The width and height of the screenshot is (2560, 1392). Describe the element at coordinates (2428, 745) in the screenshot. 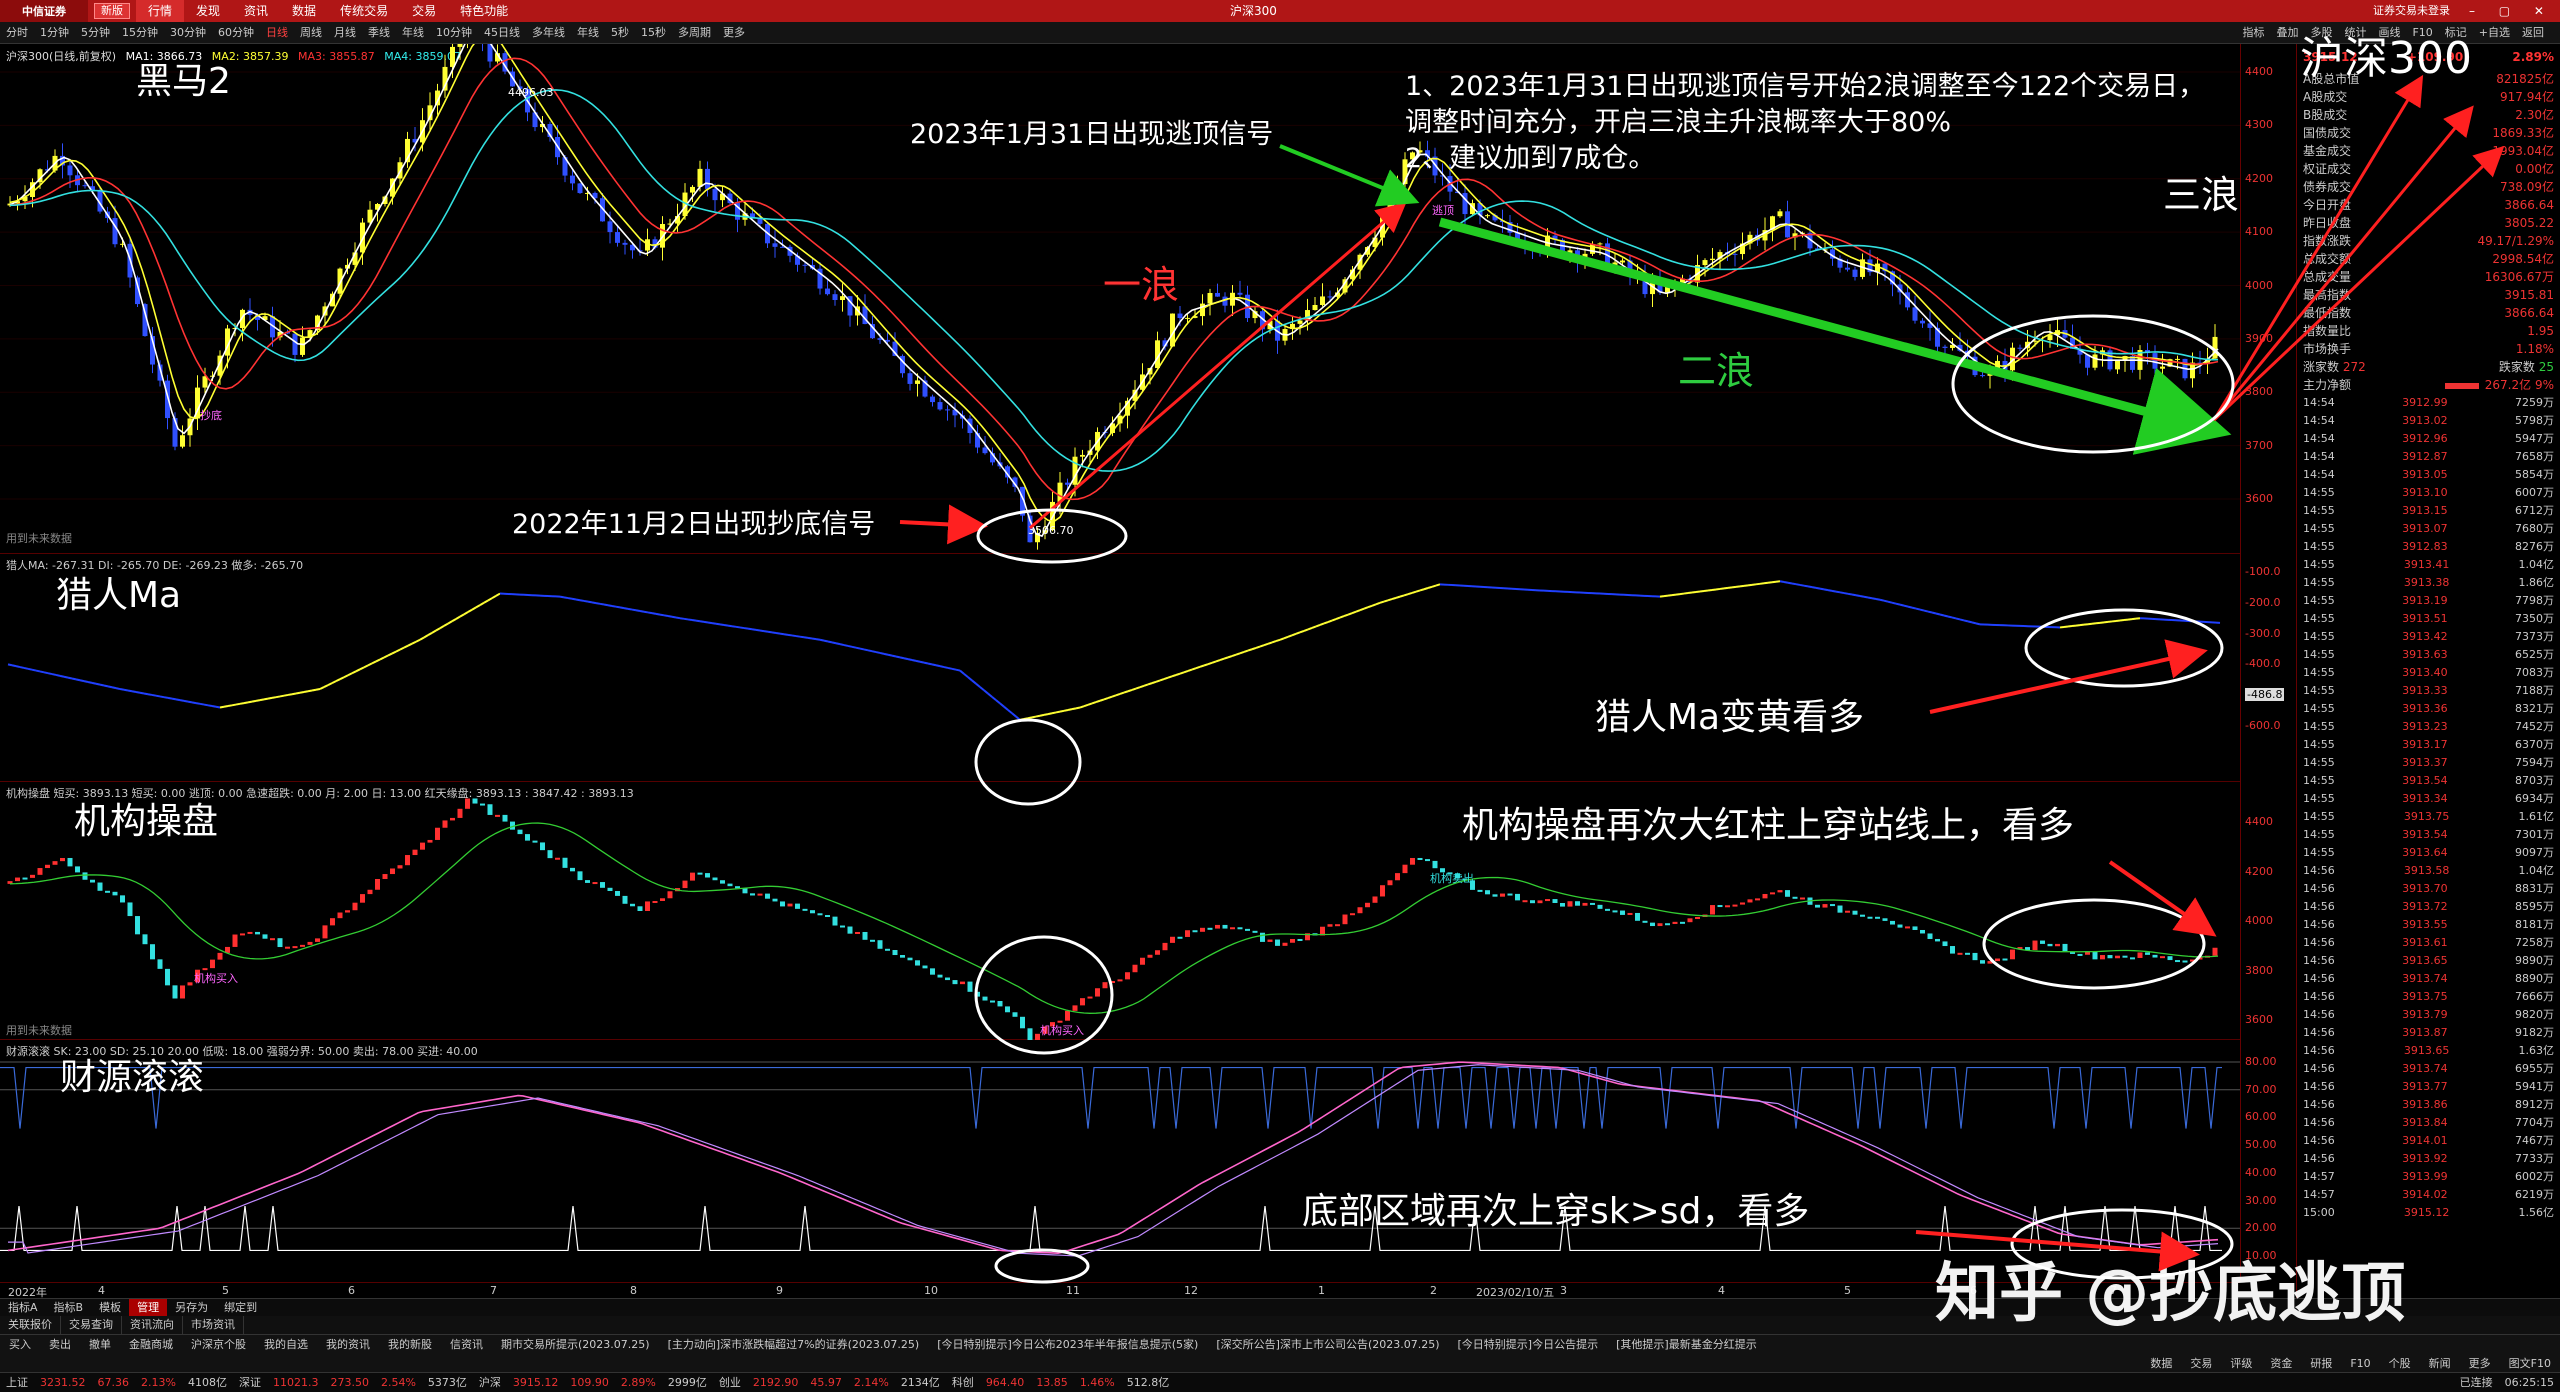

I see `tick-row: 14:55 3913.17 6370万` at that location.